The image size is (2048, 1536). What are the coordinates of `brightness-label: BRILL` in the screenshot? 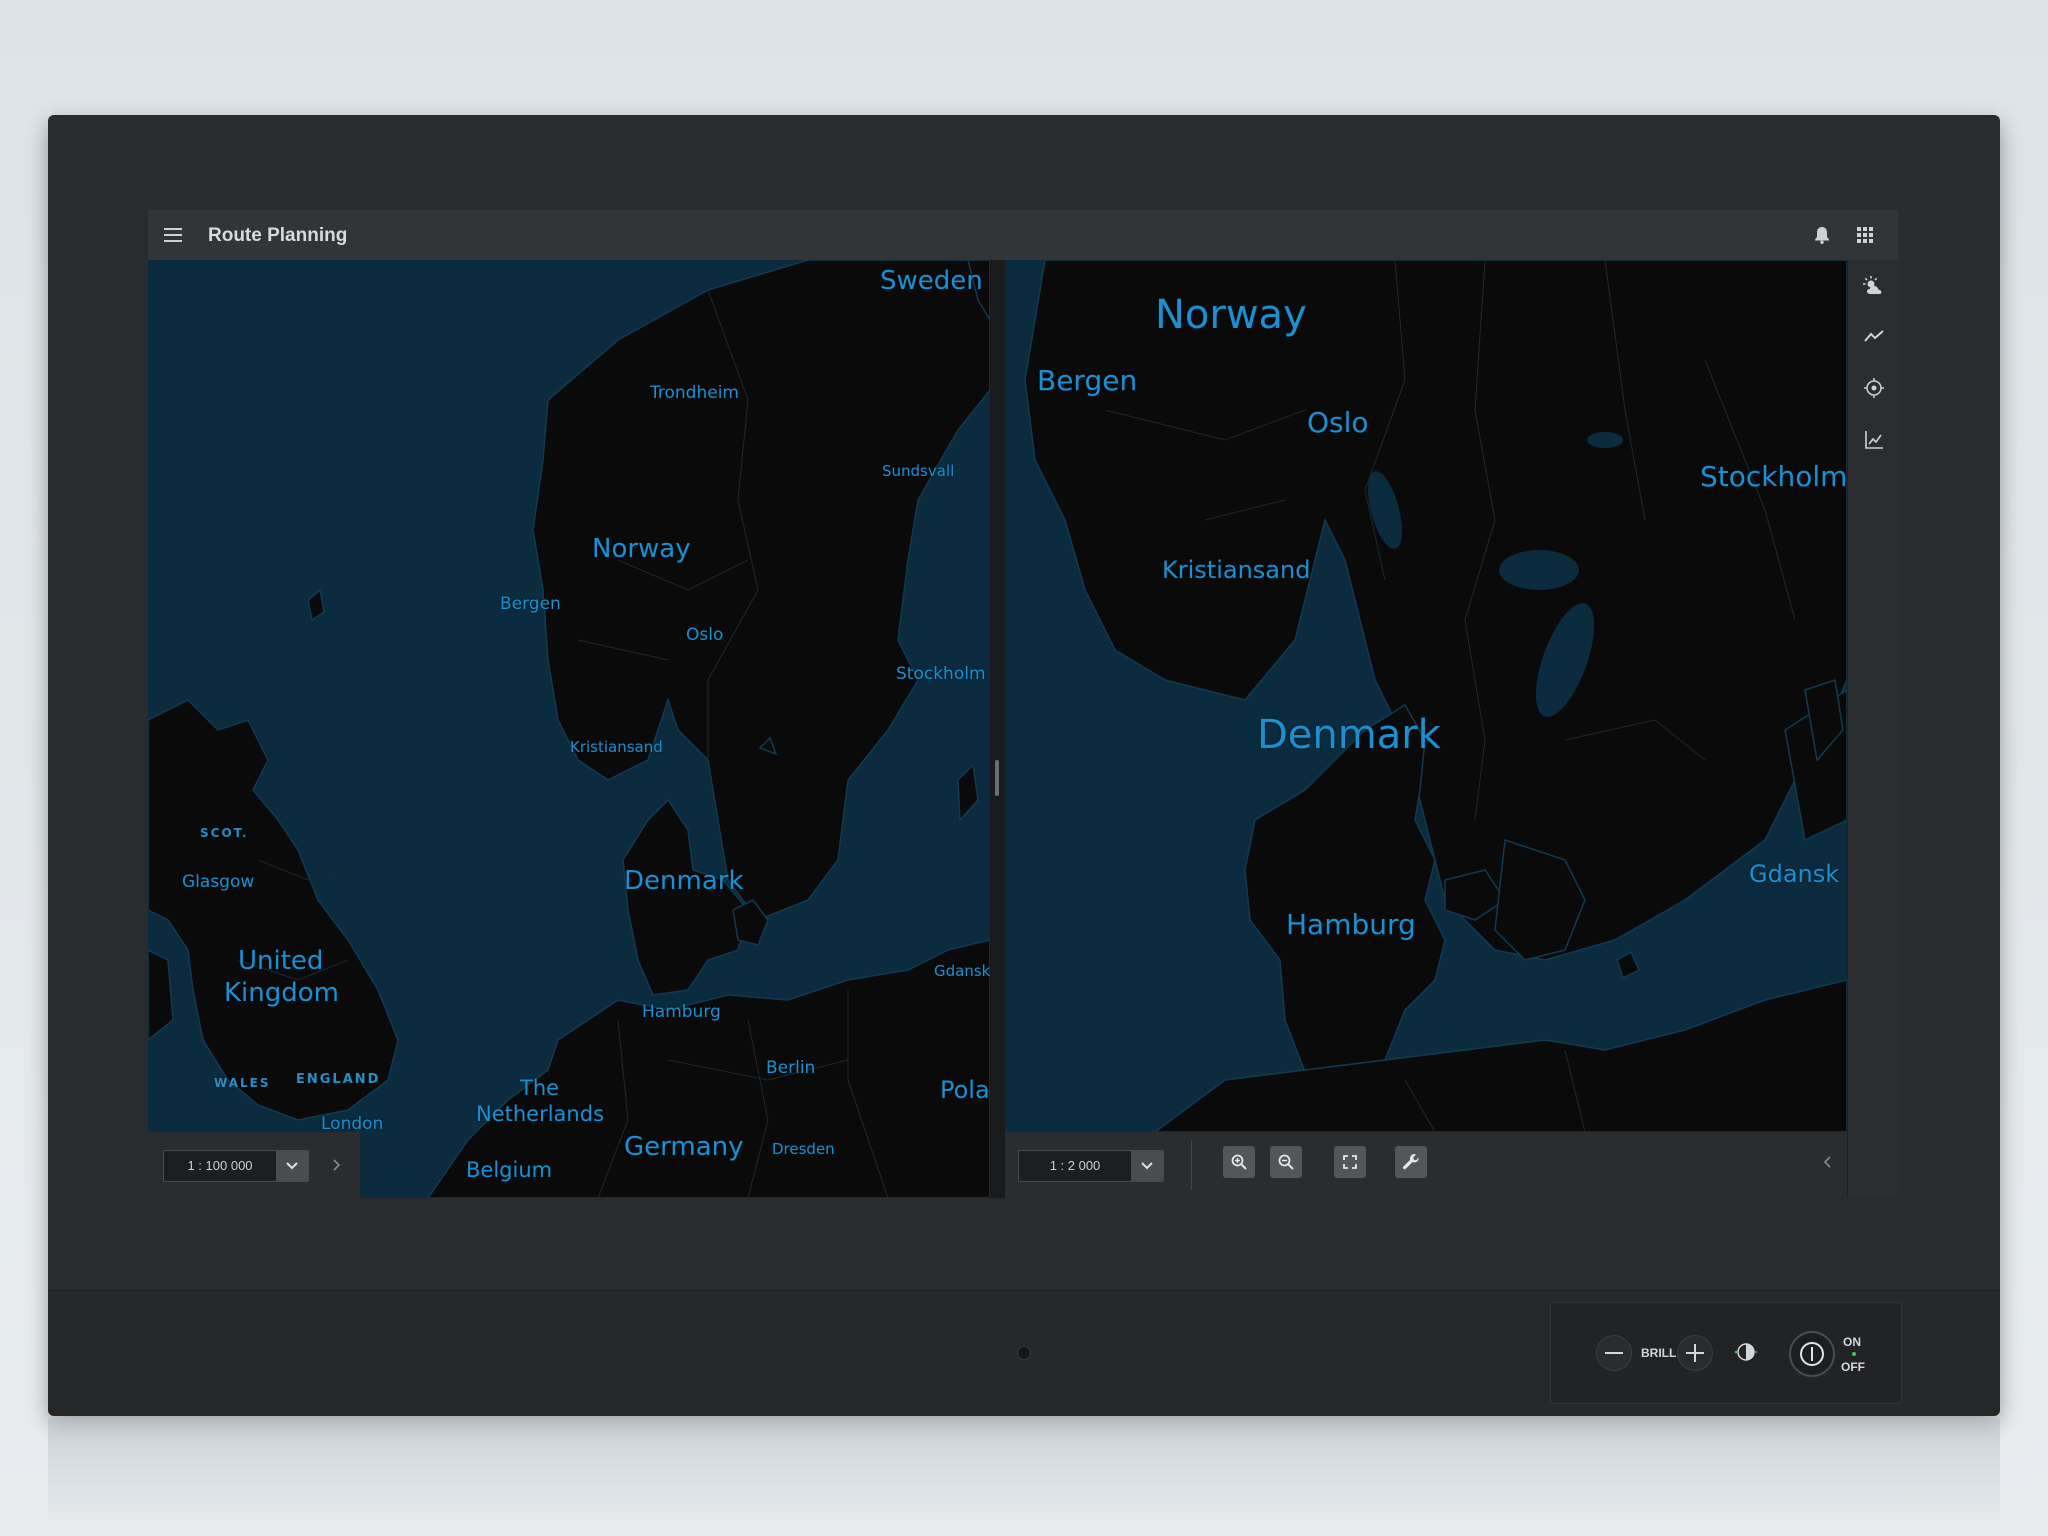 It's located at (1659, 1353).